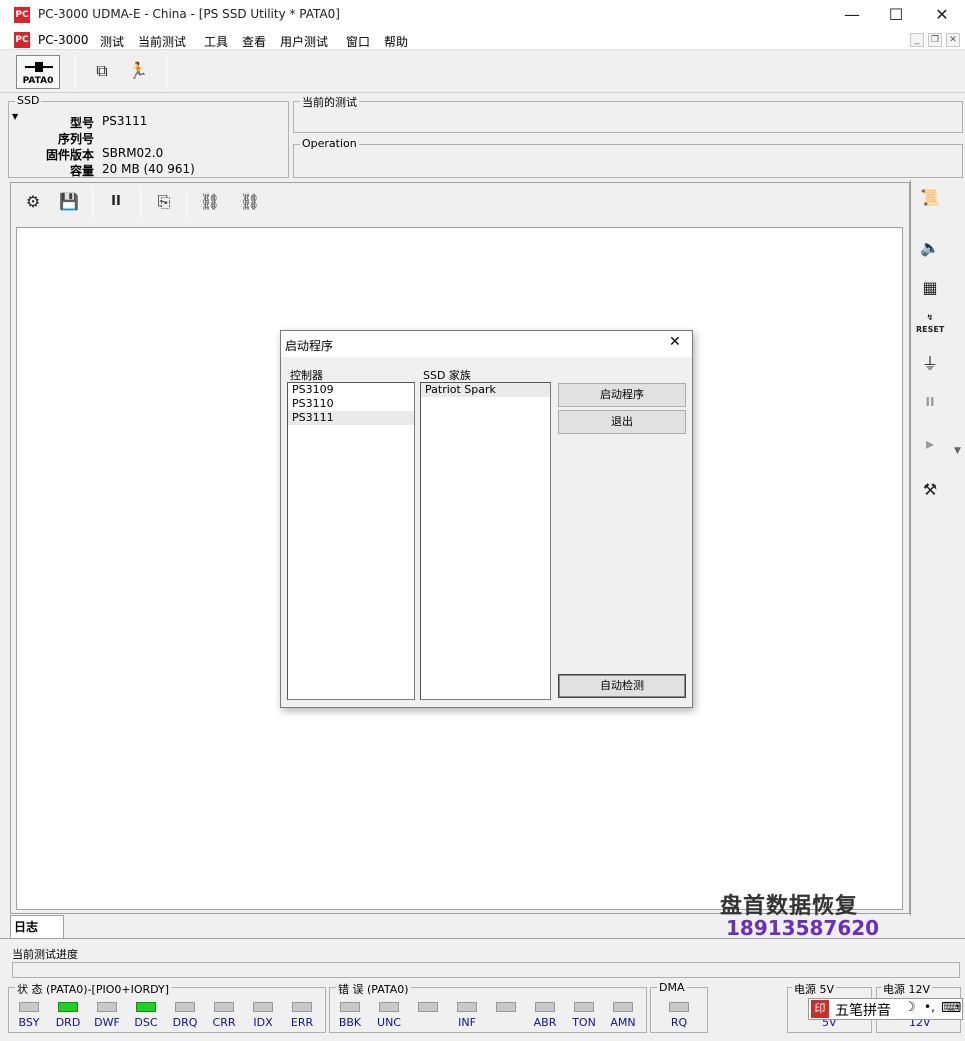 This screenshot has height=1041, width=965. Describe the element at coordinates (309, 346) in the screenshot. I see `dialog-title: 启动程序` at that location.